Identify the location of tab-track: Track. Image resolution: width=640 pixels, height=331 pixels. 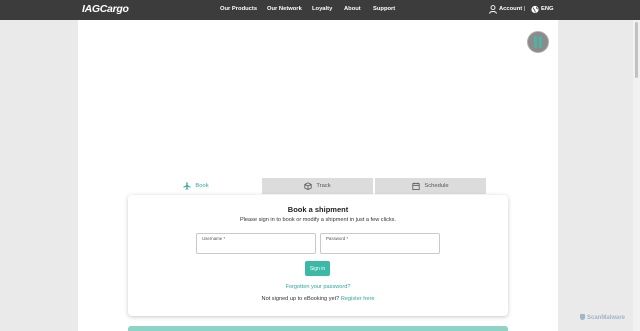
(317, 186).